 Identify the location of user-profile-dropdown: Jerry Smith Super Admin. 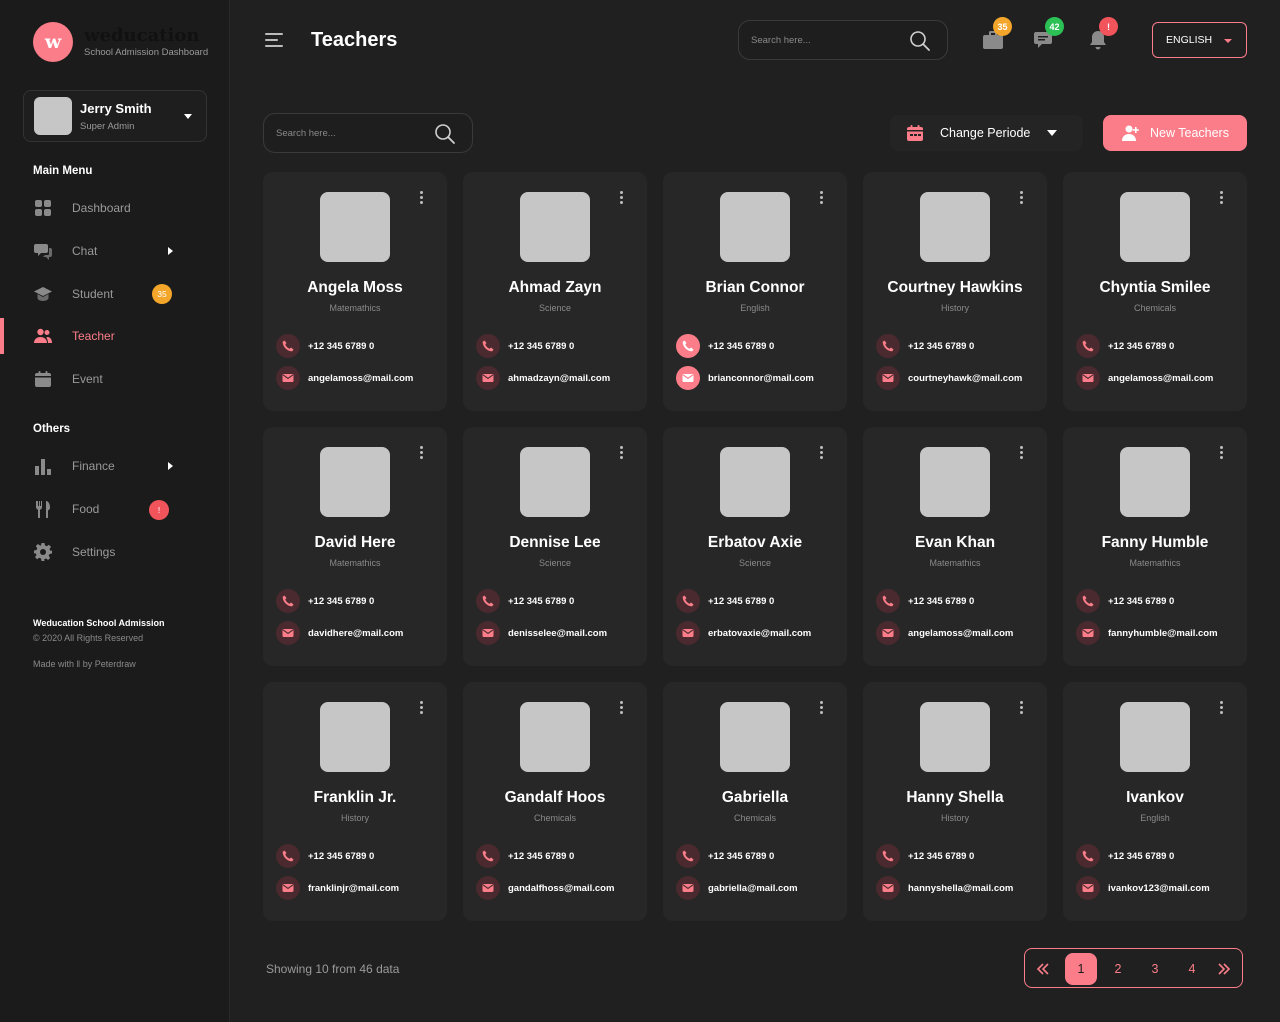
(115, 116).